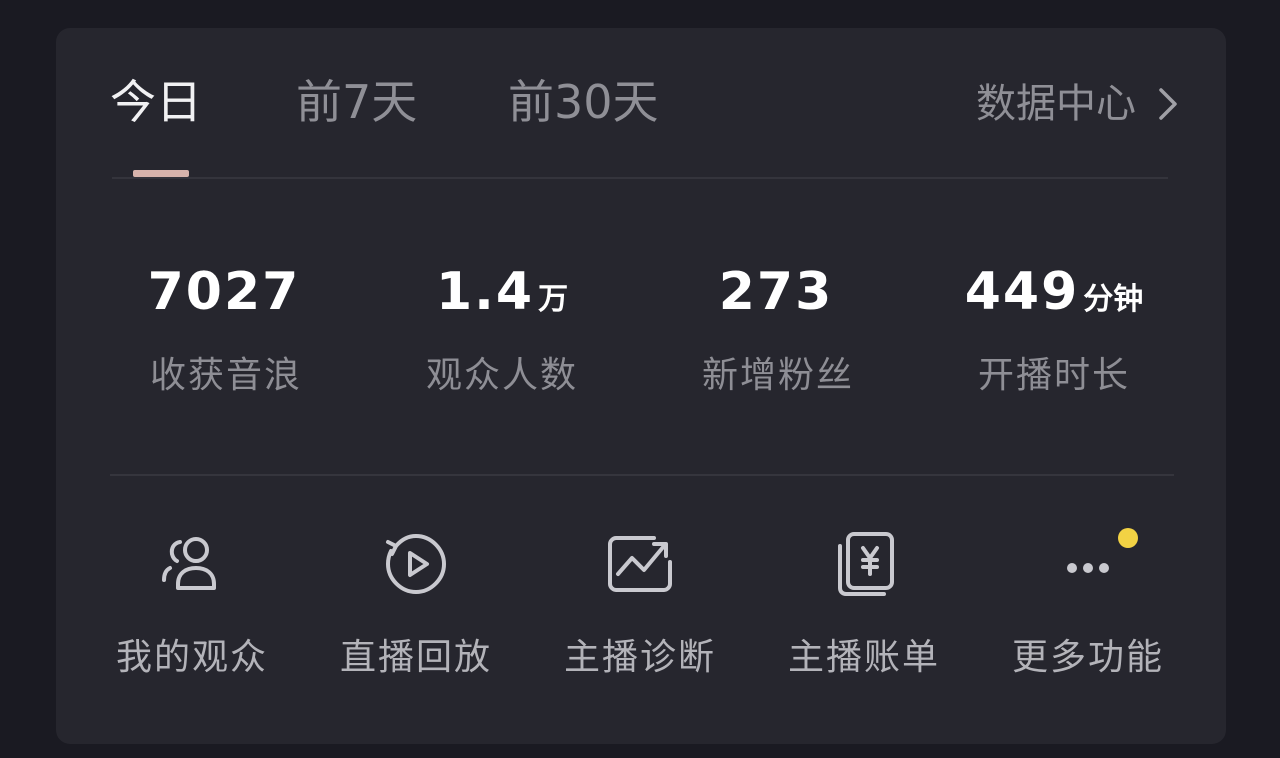 Image resolution: width=1280 pixels, height=758 pixels. I want to click on stat-label: 开播时长, so click(1053, 375).